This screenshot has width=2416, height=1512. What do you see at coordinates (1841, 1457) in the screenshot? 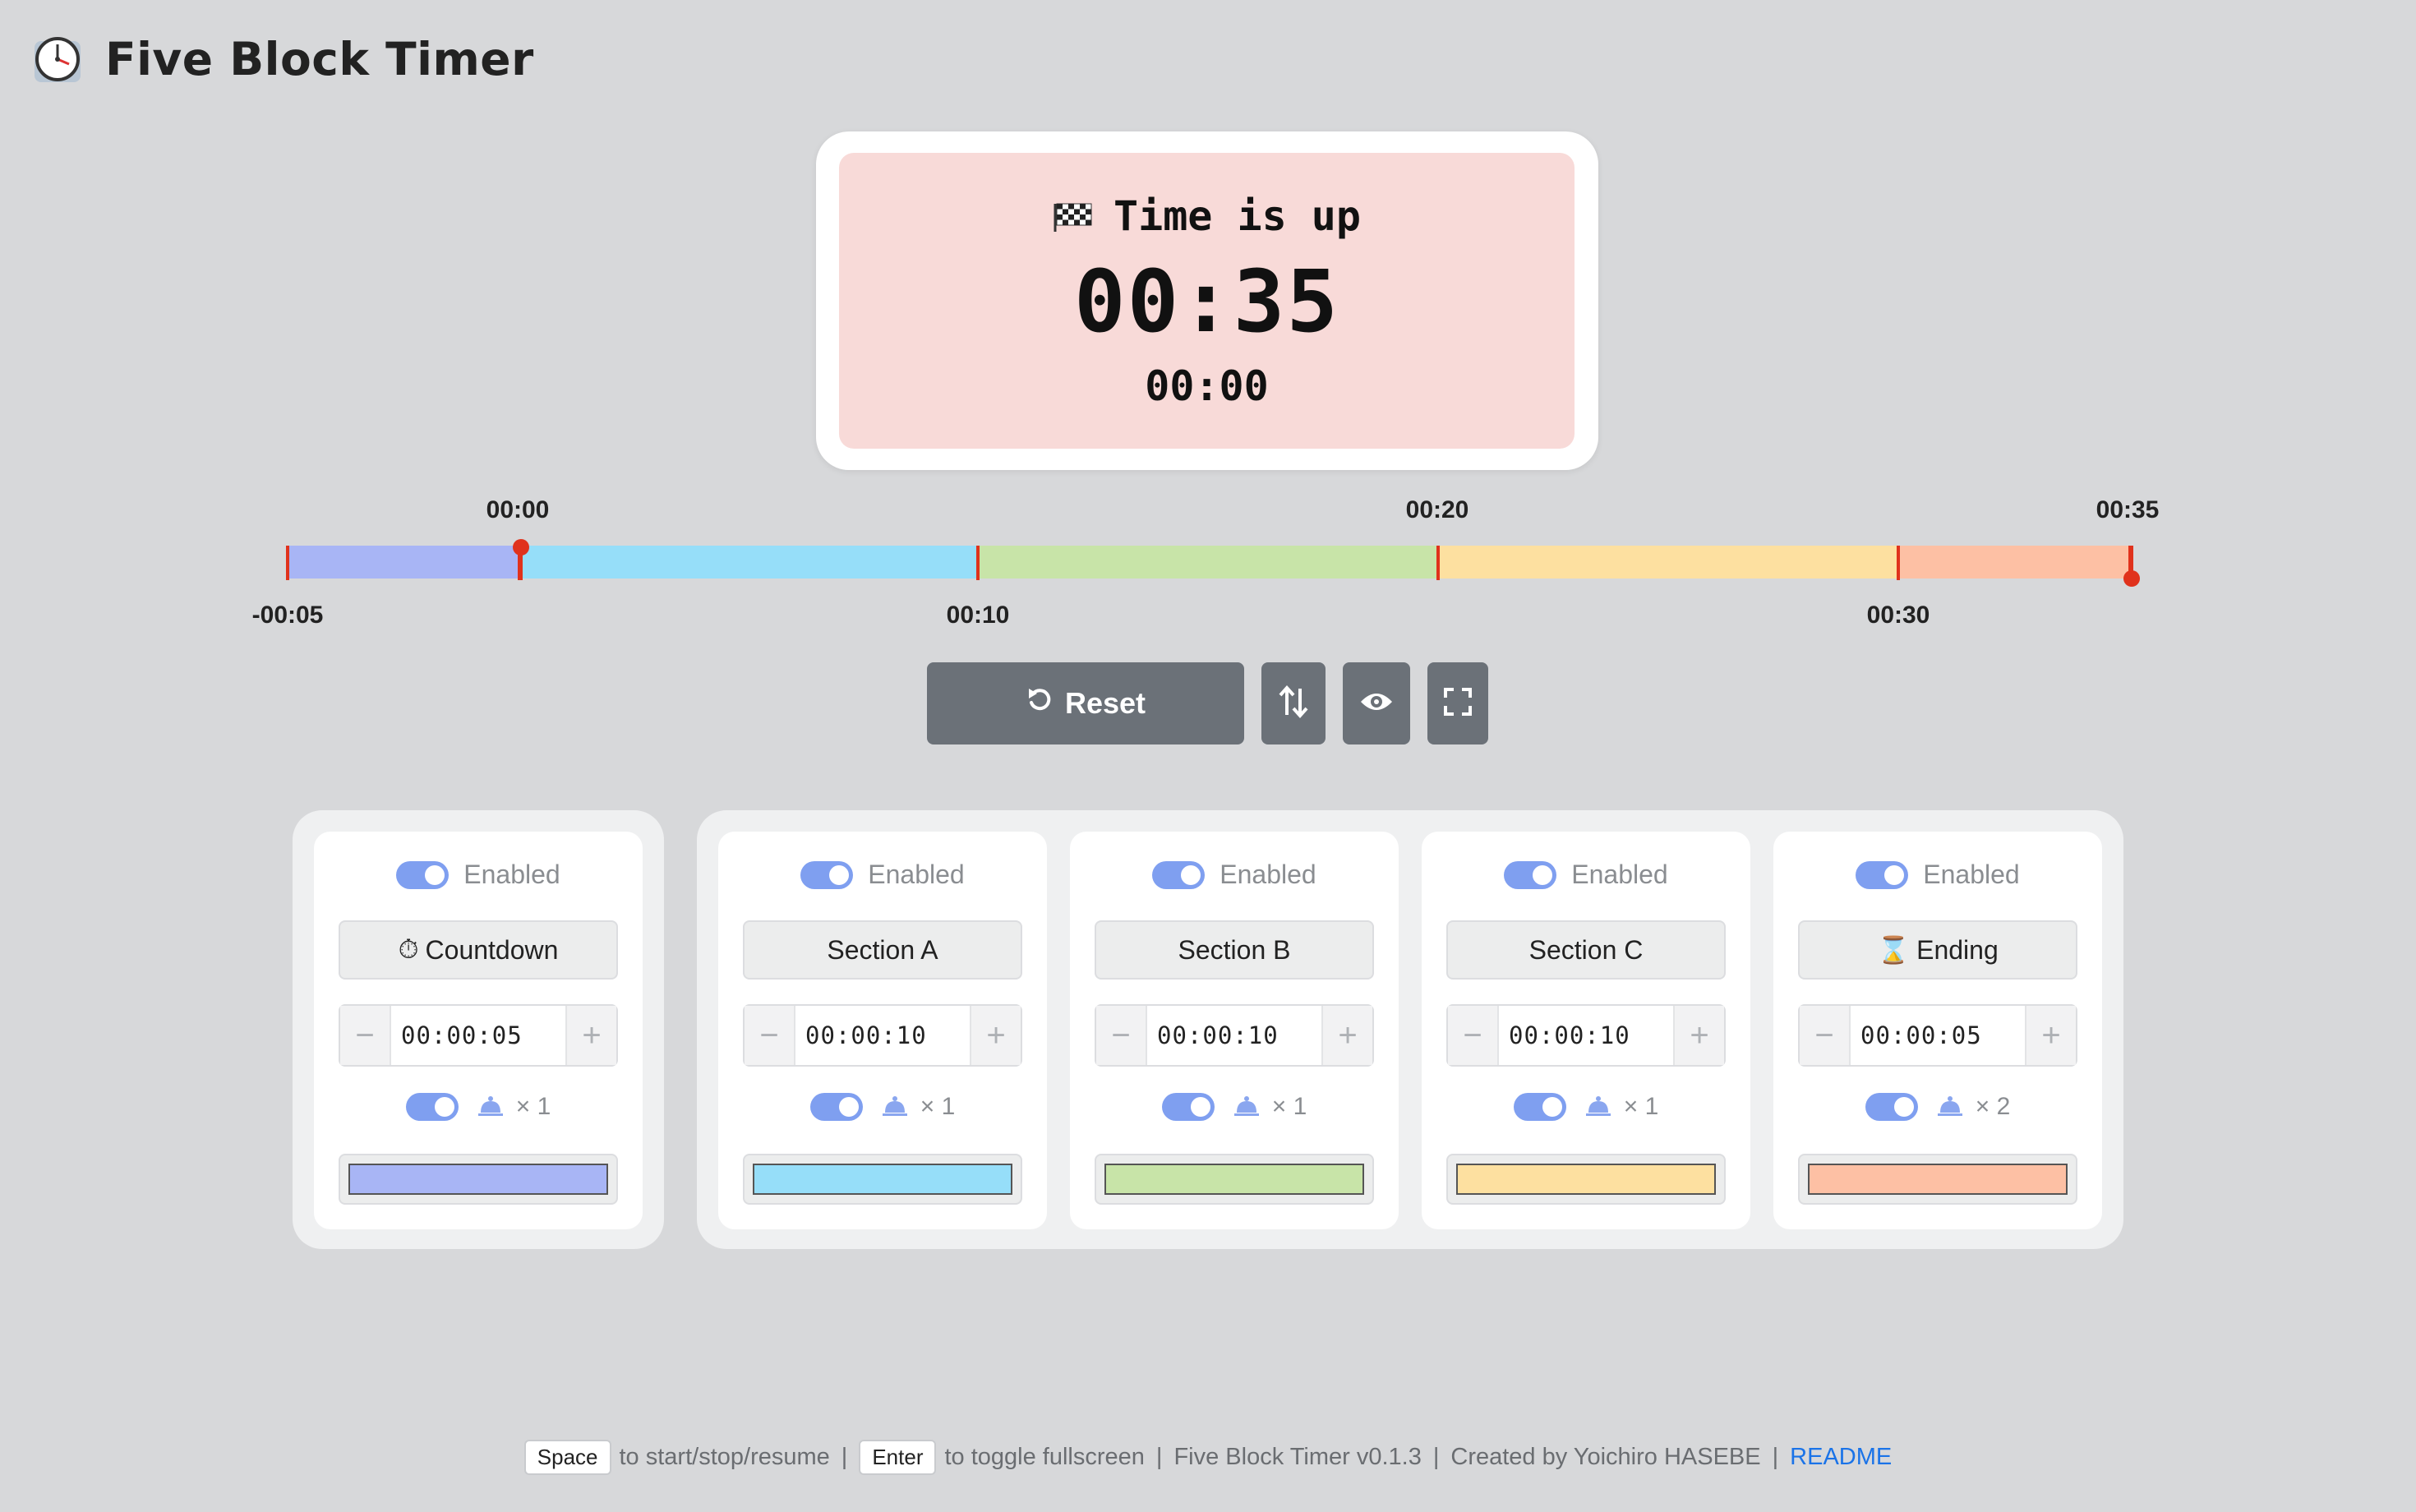
I see `readme-link: README` at bounding box center [1841, 1457].